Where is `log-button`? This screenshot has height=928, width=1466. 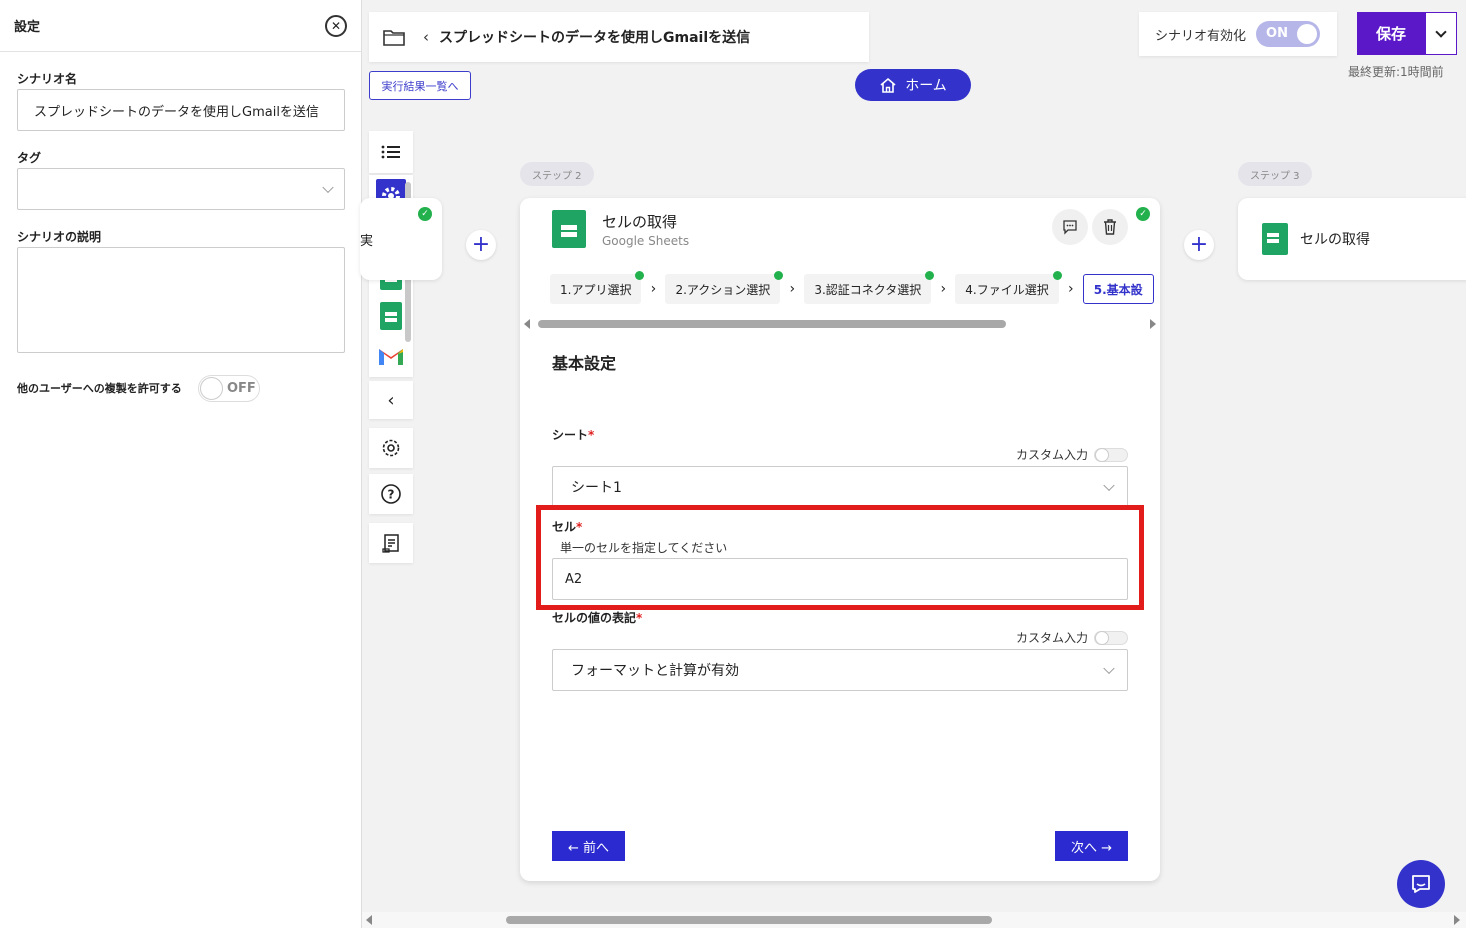 log-button is located at coordinates (391, 543).